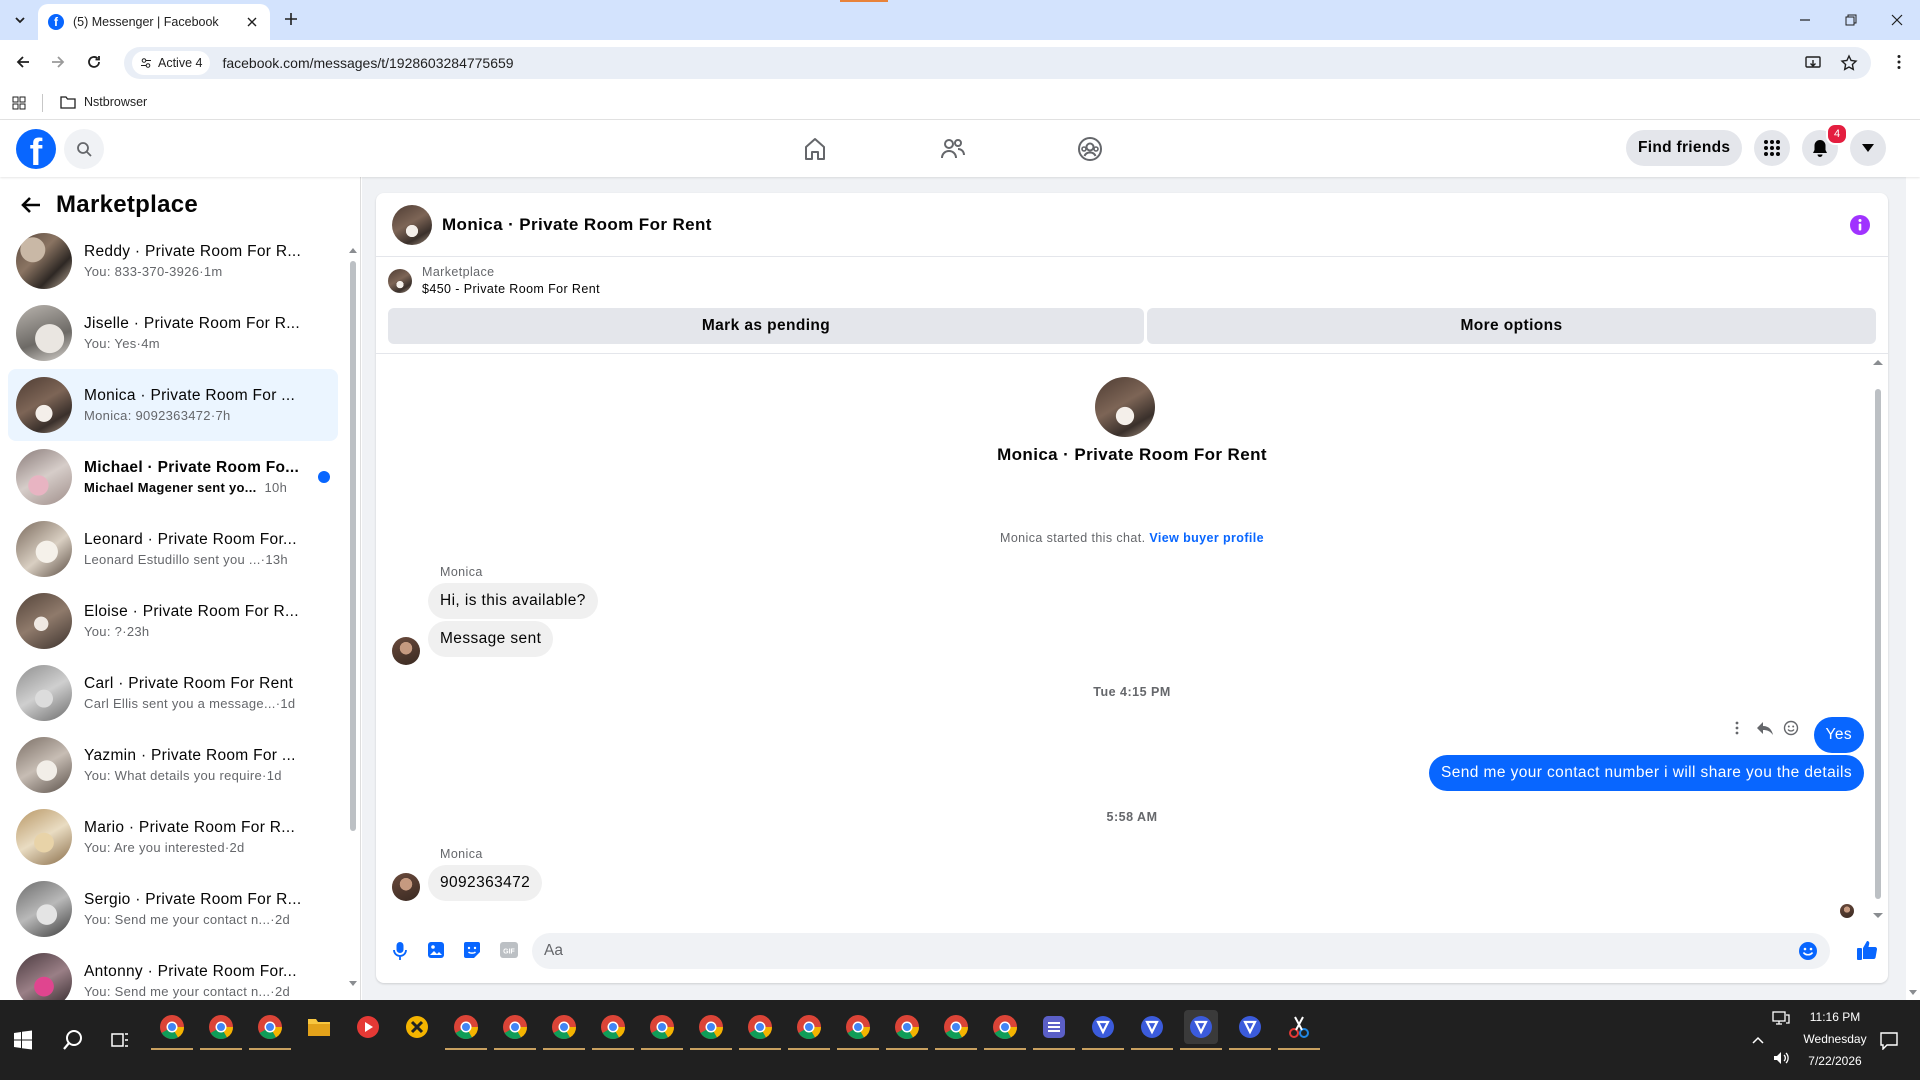 Image resolution: width=1920 pixels, height=1080 pixels. Describe the element at coordinates (436, 950) in the screenshot. I see `photo-icon` at that location.